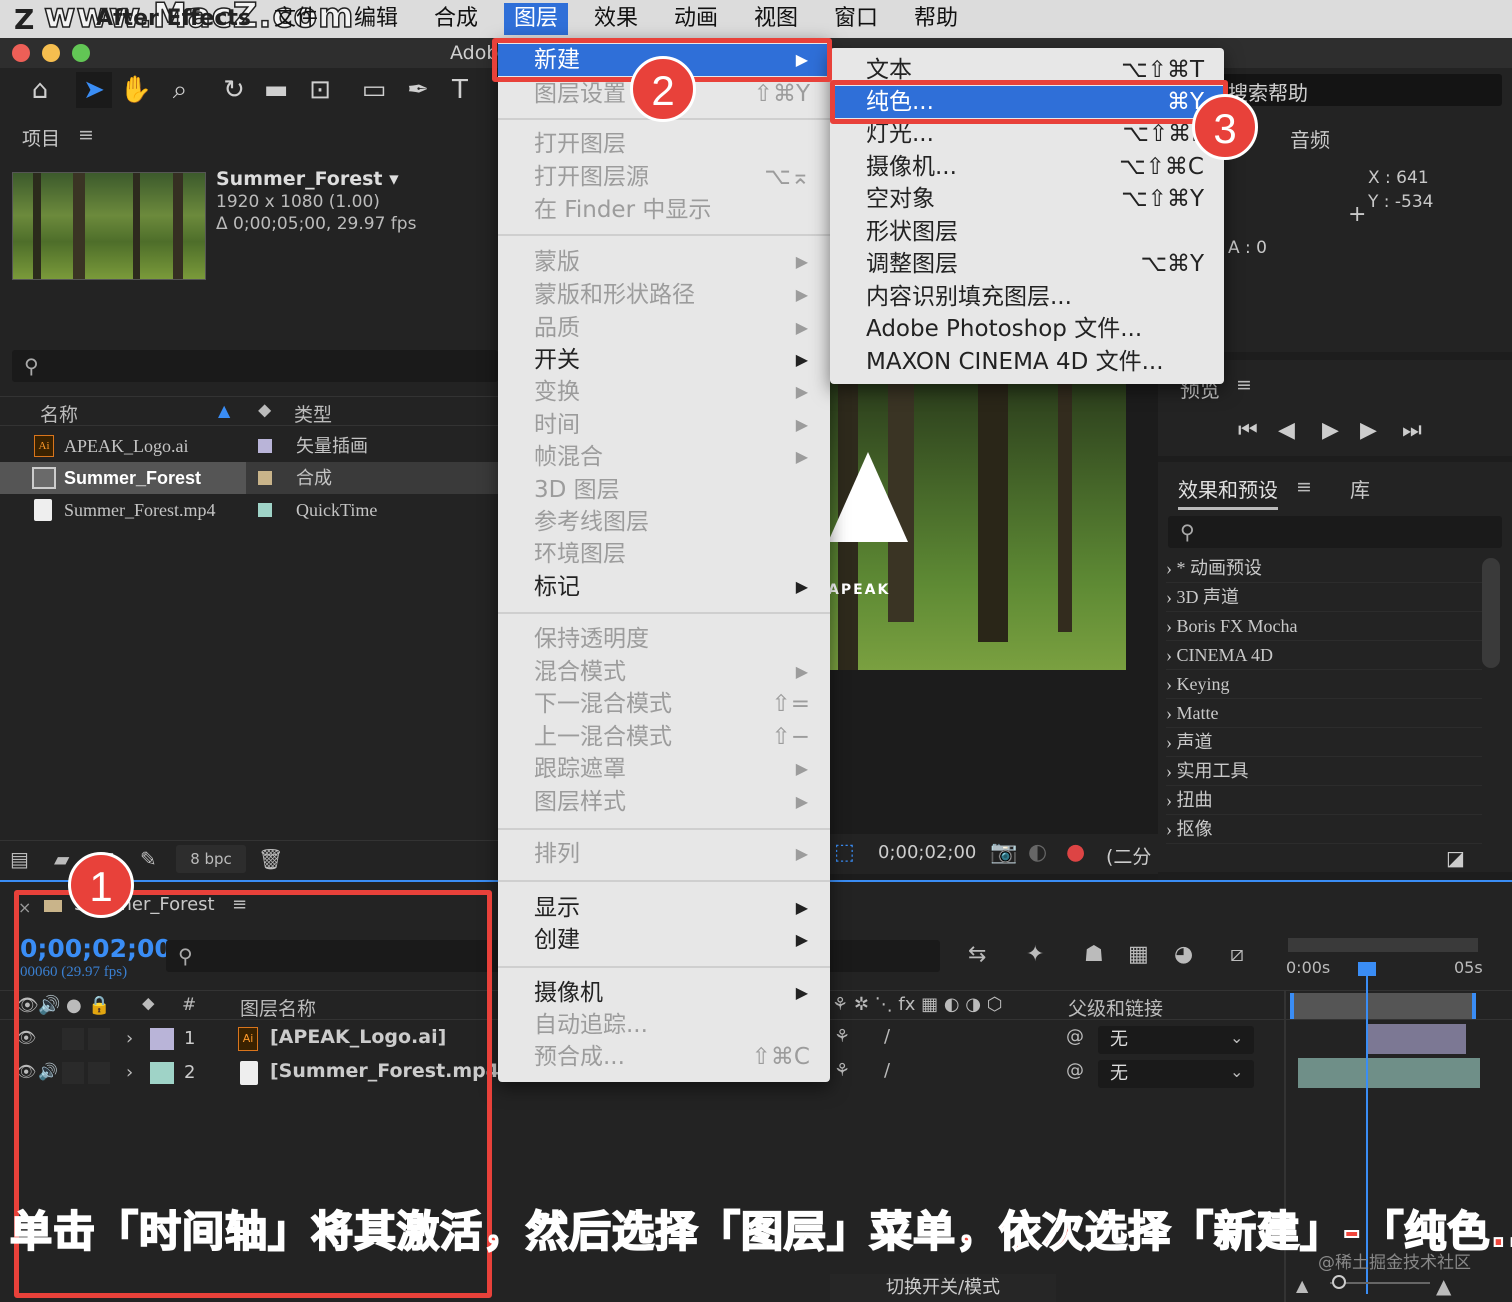  Describe the element at coordinates (148, 859) in the screenshot. I see `flowchart-icon: ✎` at that location.